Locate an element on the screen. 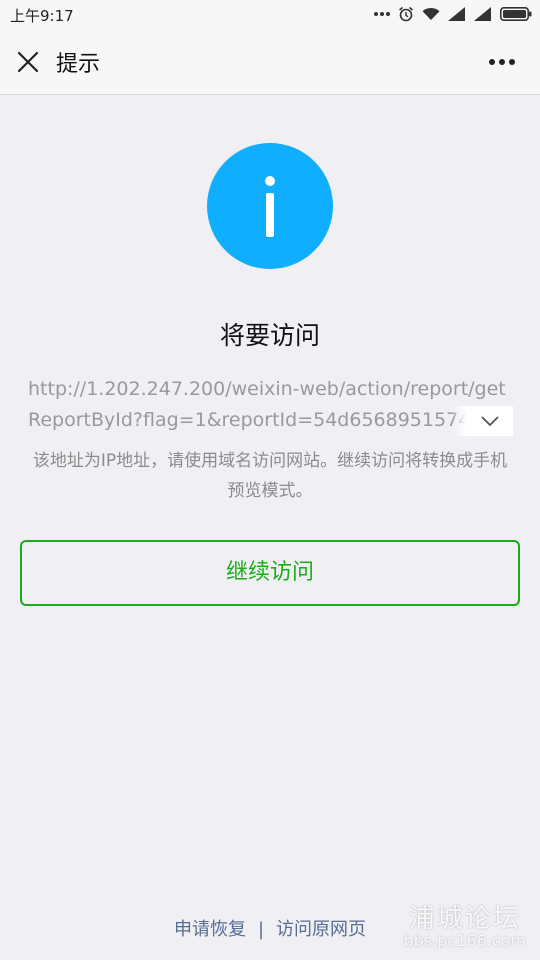  status-time: 上午9:17 is located at coordinates (42, 16).